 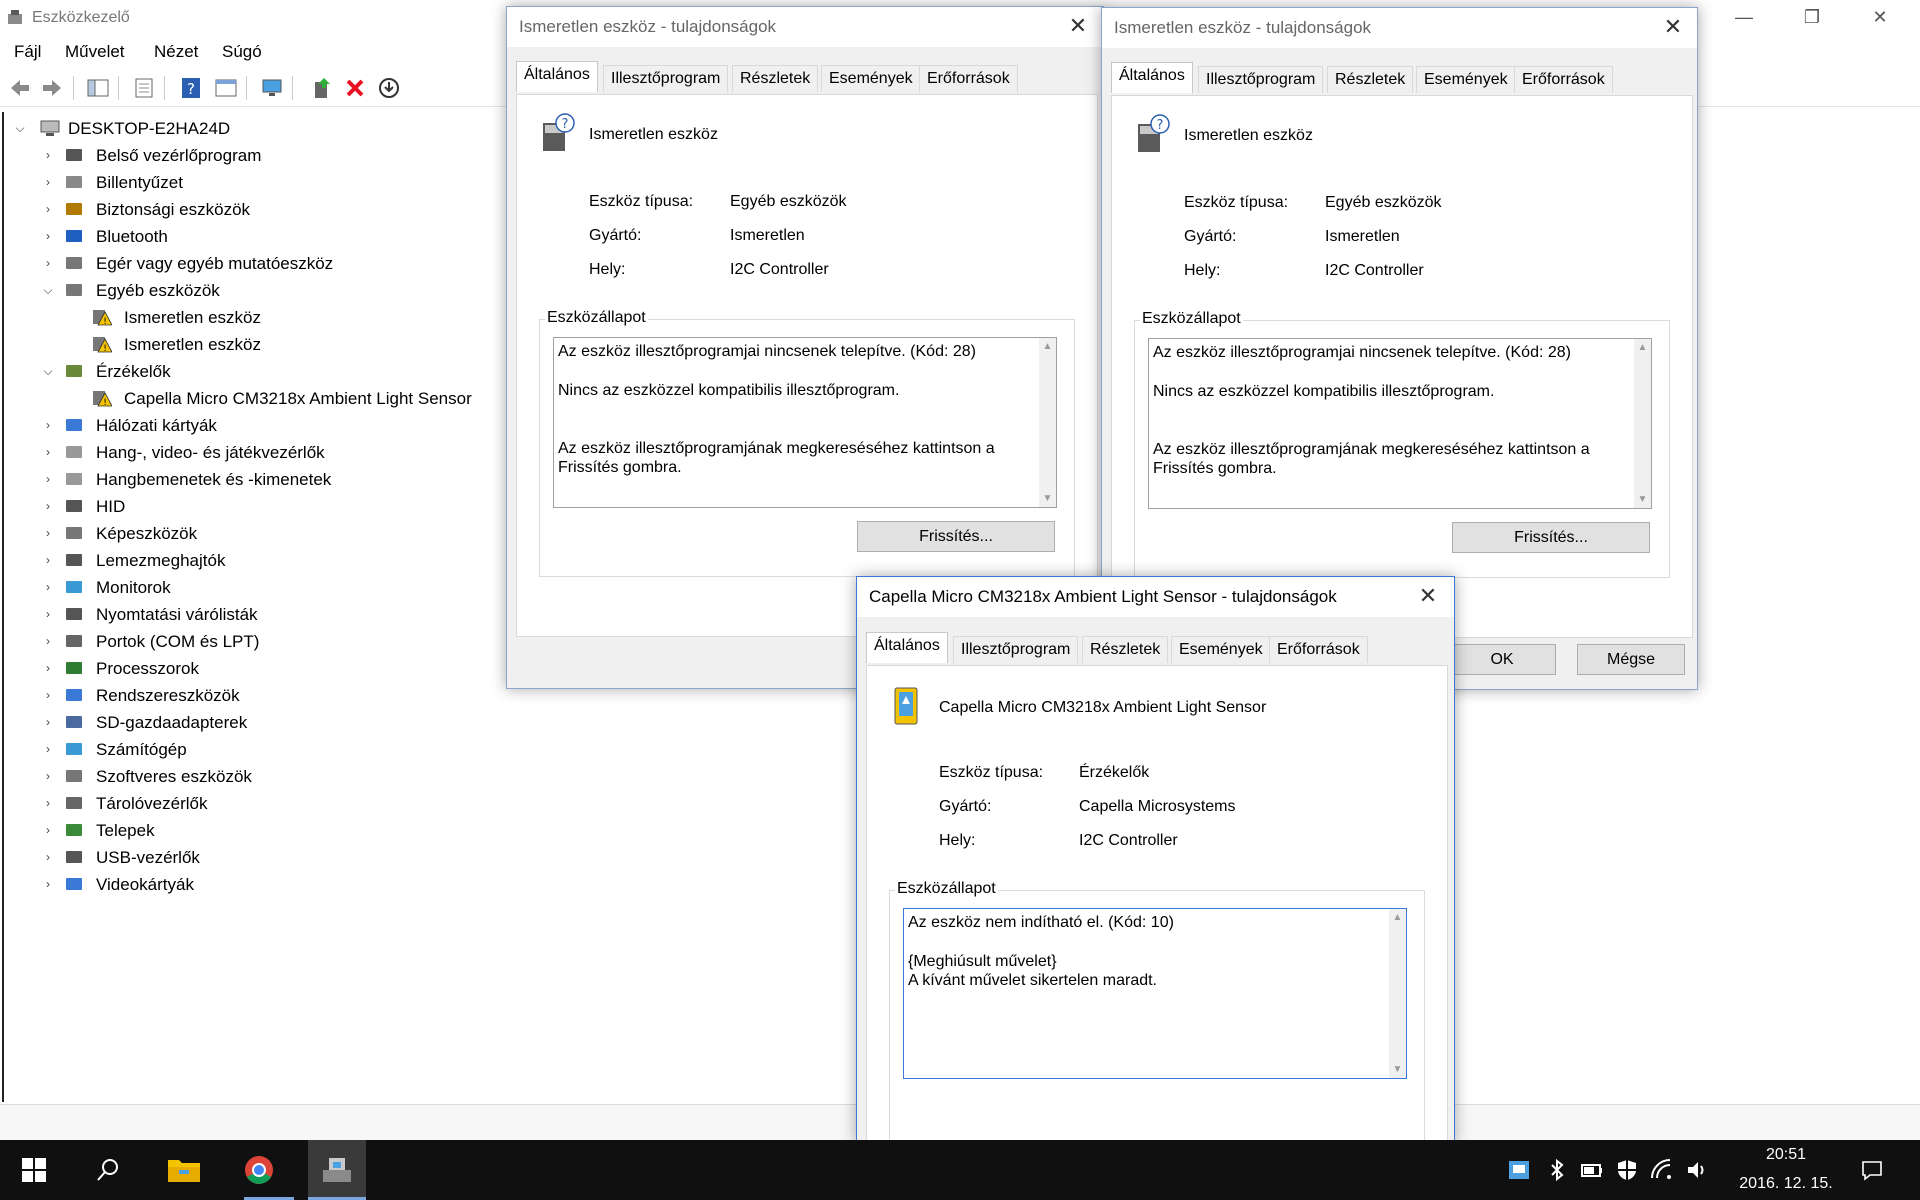 What do you see at coordinates (1786, 1155) in the screenshot?
I see `clock-time: 20:51` at bounding box center [1786, 1155].